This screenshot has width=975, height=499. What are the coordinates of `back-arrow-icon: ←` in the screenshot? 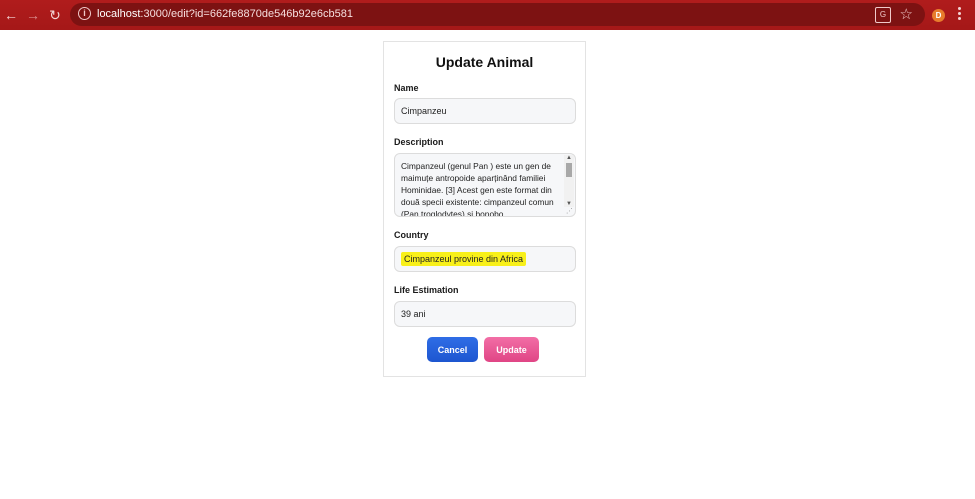 It's located at (11, 15).